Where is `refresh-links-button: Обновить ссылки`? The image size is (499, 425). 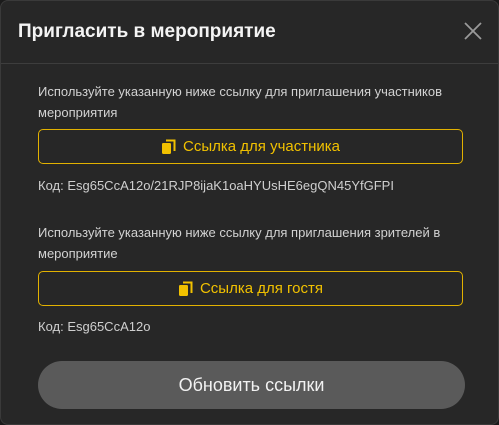 refresh-links-button: Обновить ссылки is located at coordinates (251, 385).